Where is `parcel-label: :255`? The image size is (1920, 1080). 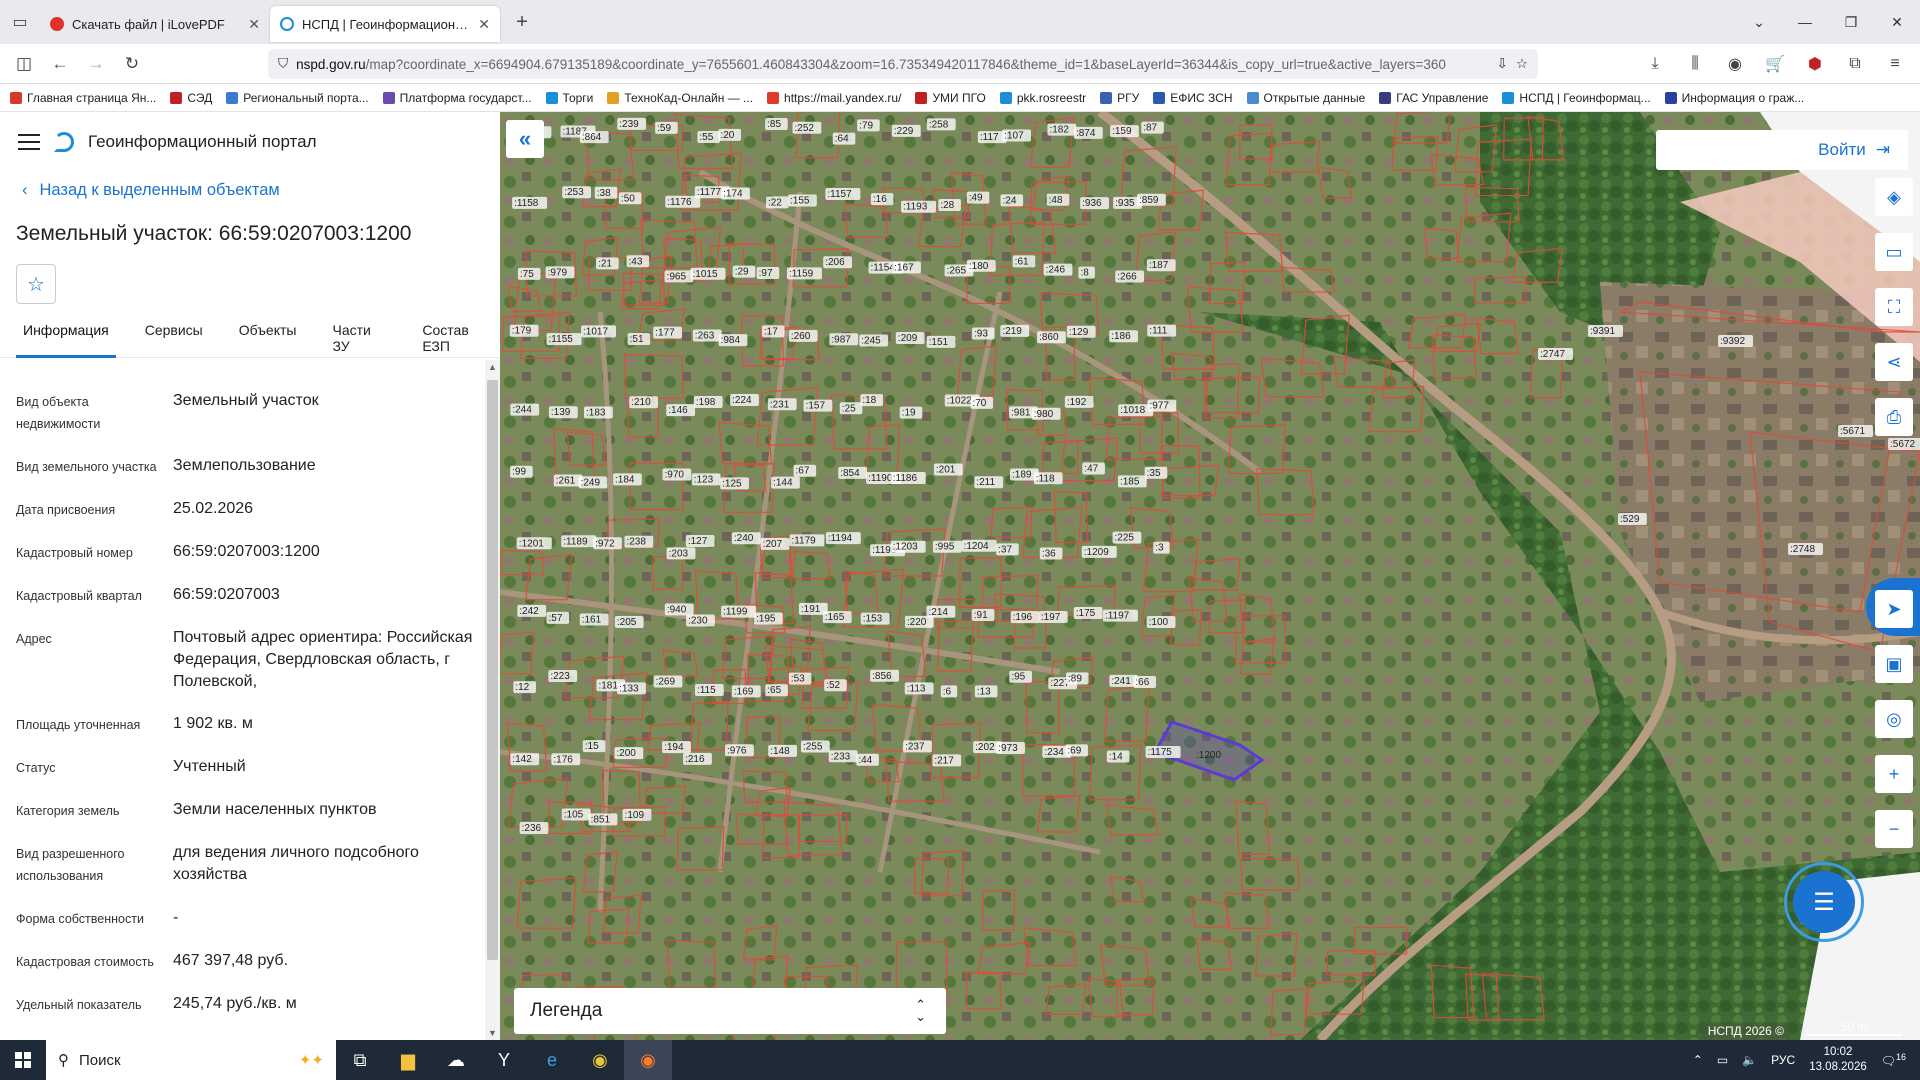
parcel-label: :255 is located at coordinates (813, 746).